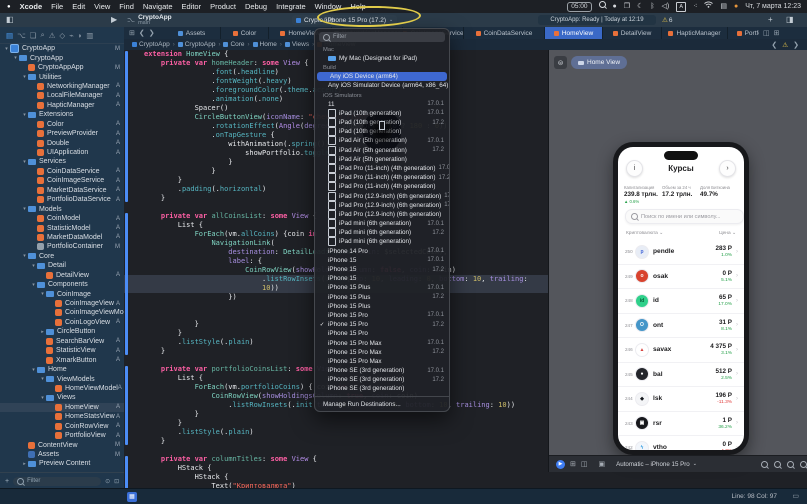 The width and height of the screenshot is (807, 504). What do you see at coordinates (336, 423) in the screenshot?
I see `code-line: }` at bounding box center [336, 423].